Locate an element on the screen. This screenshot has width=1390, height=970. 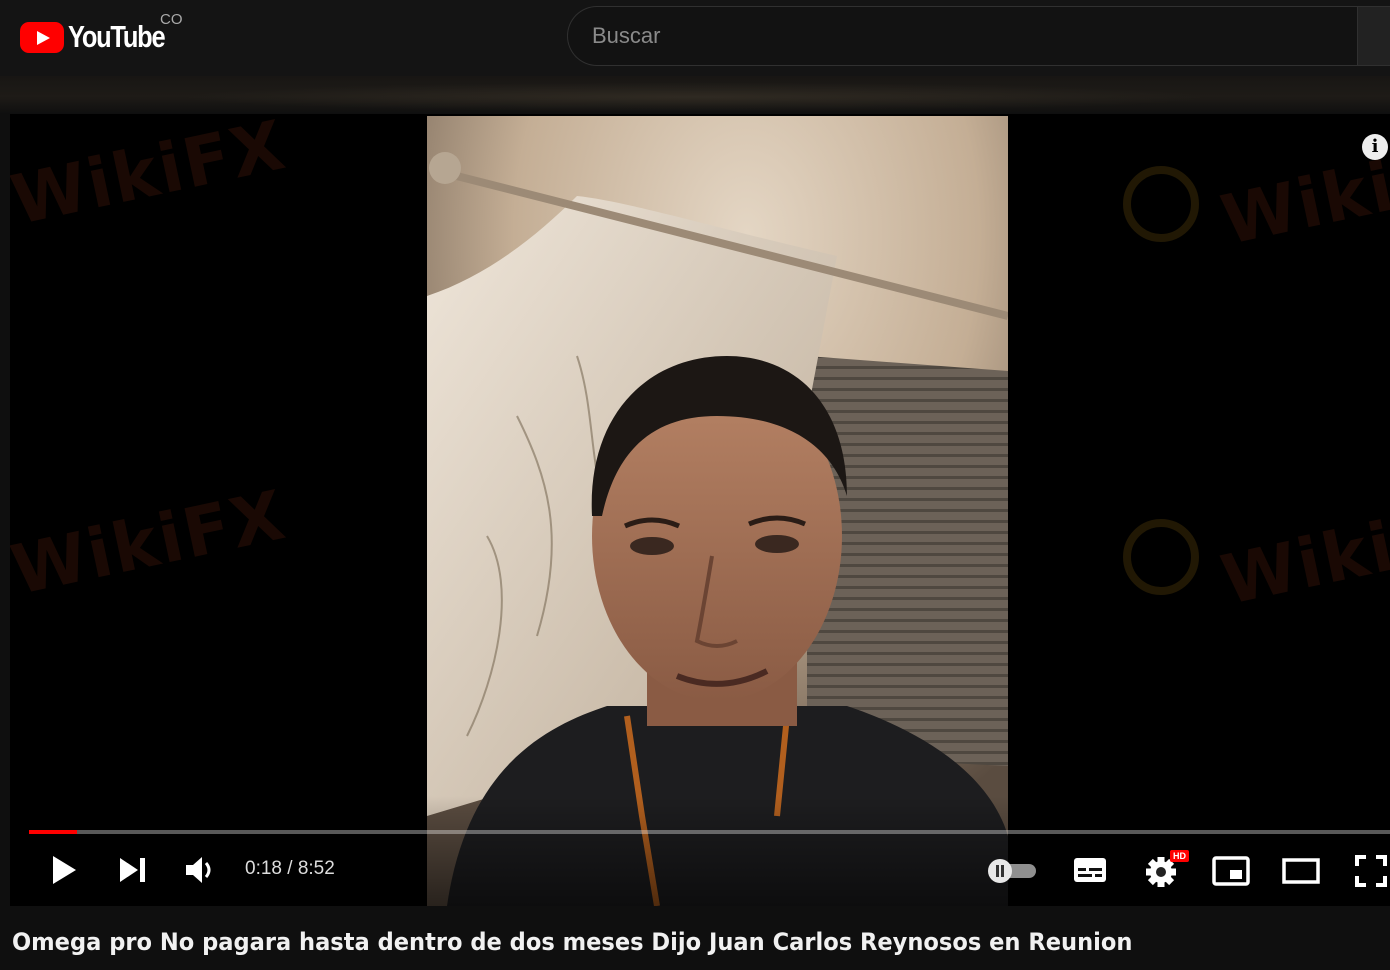
search-input is located at coordinates (962, 36).